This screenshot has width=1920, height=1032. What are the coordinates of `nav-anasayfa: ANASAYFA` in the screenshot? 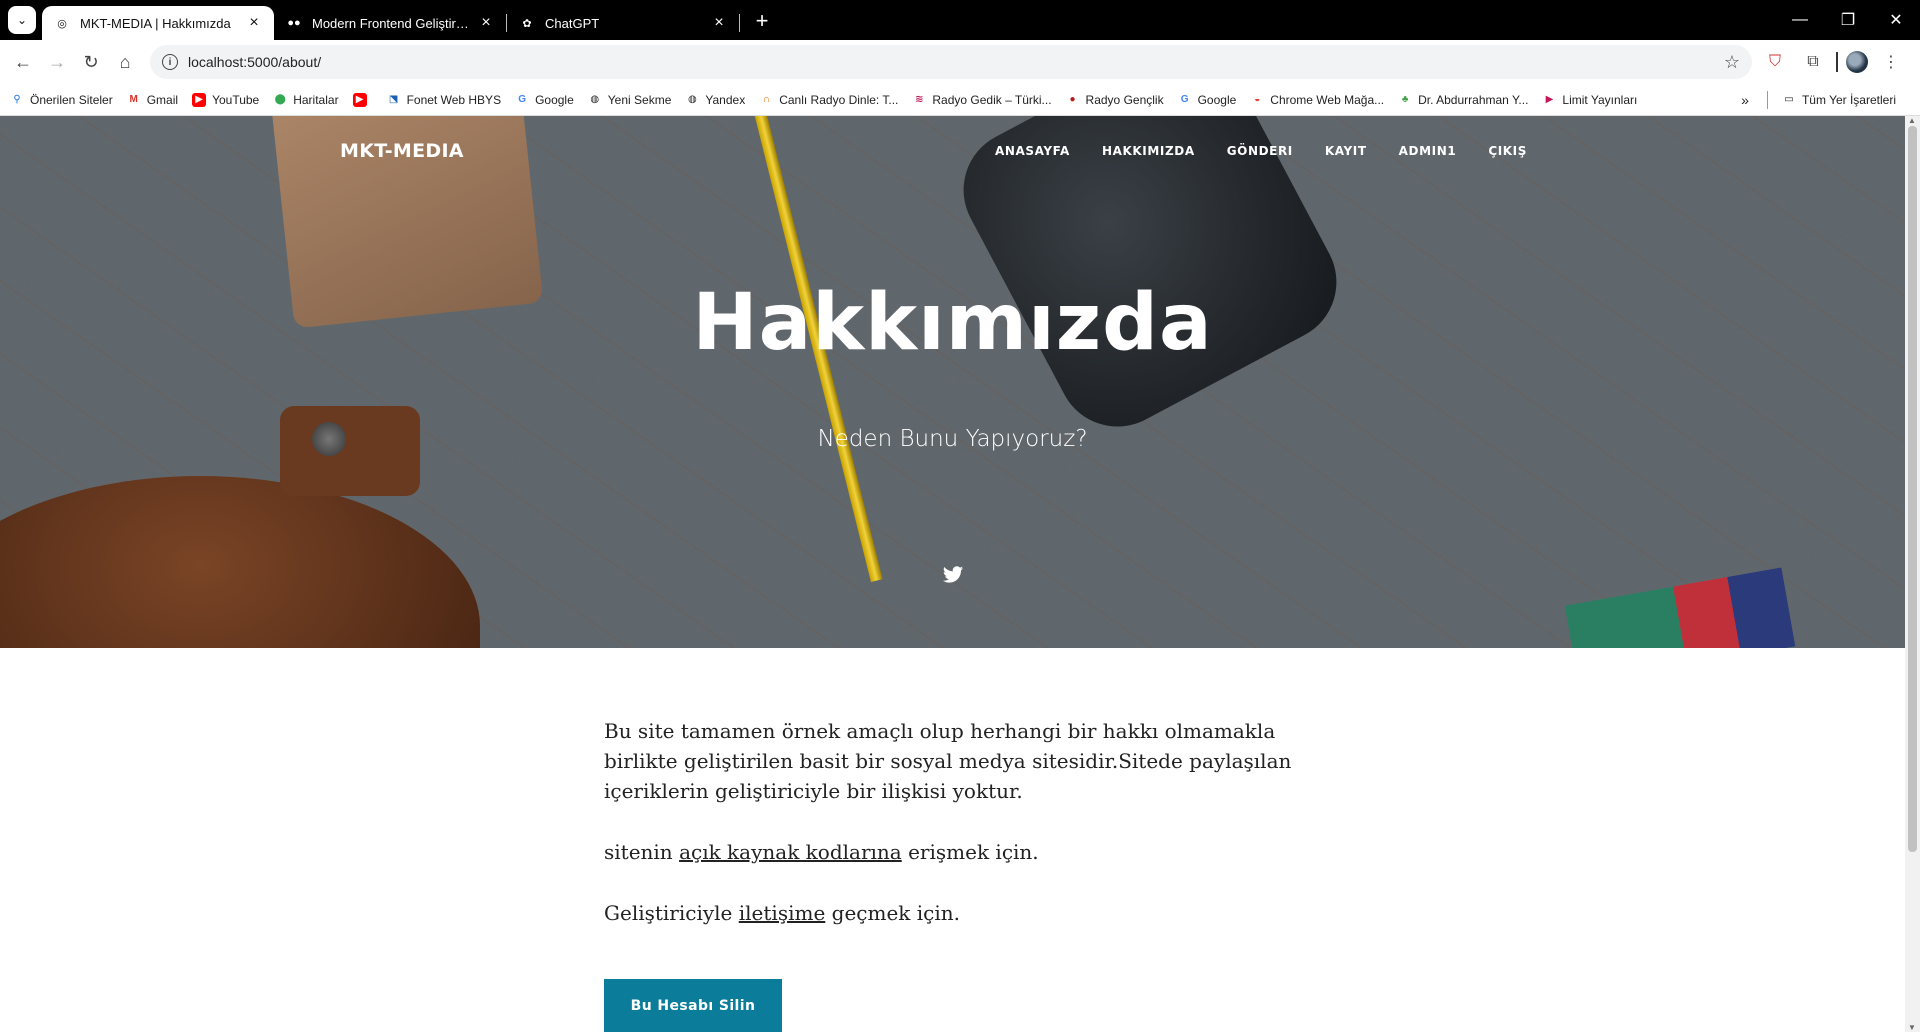 It's located at (1032, 151).